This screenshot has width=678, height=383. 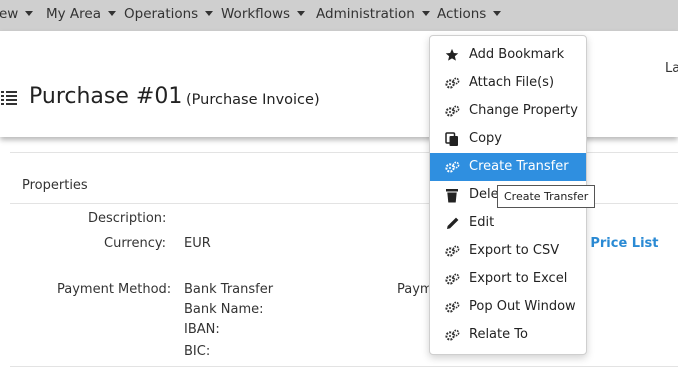 I want to click on menu-item-change-property: Change Property, so click(x=508, y=111).